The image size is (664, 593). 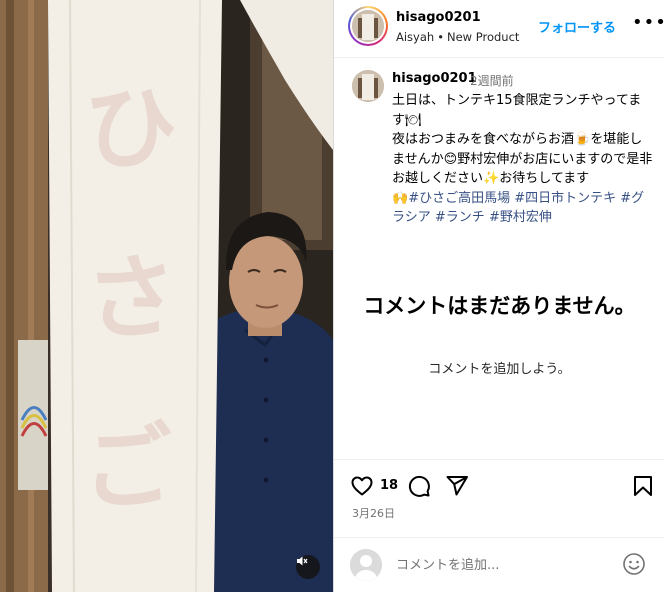 What do you see at coordinates (302, 561) in the screenshot?
I see `speaker-muted-icon` at bounding box center [302, 561].